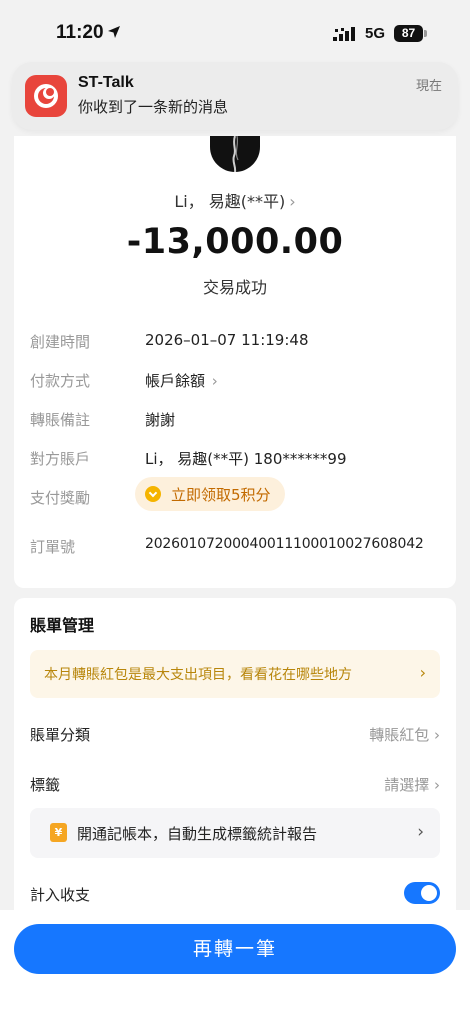 The height and width of the screenshot is (1024, 470). I want to click on section-title: 賬單管理, so click(62, 625).